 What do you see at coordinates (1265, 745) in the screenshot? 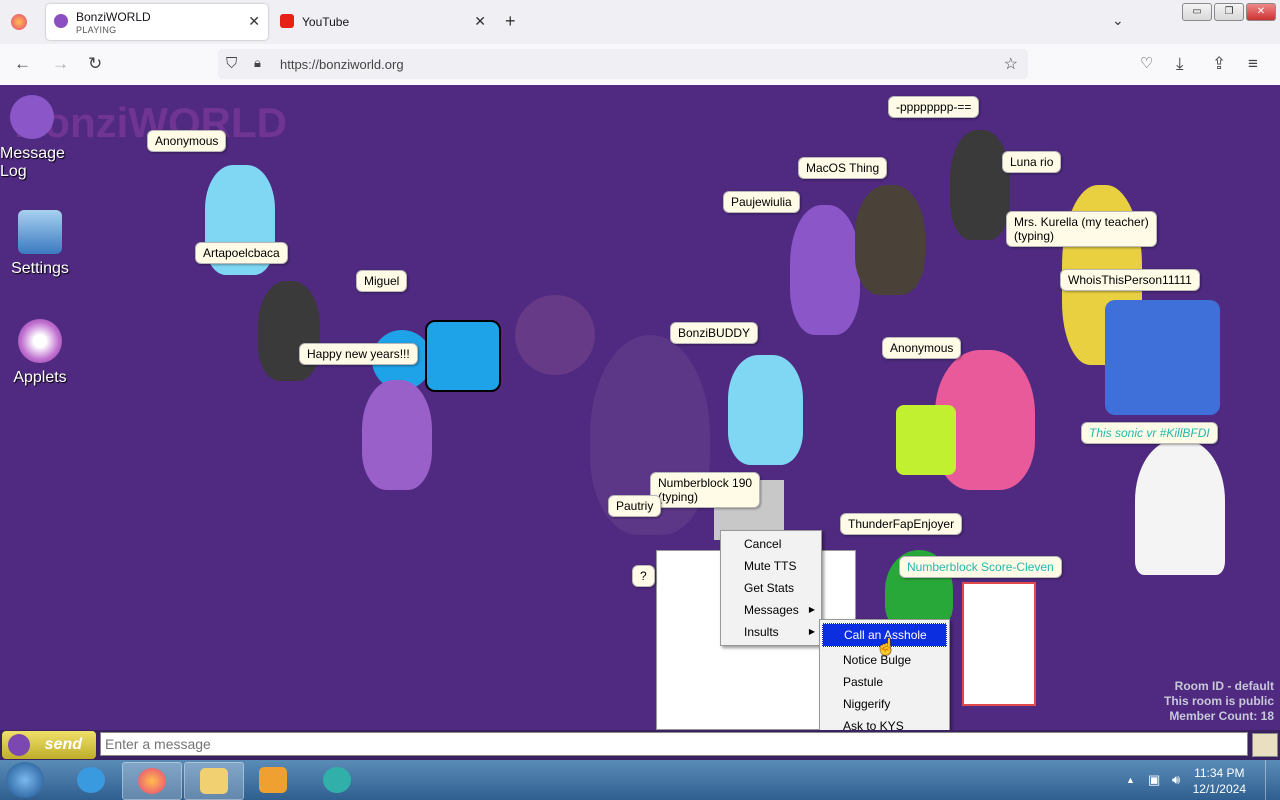
I see `attach-icon` at bounding box center [1265, 745].